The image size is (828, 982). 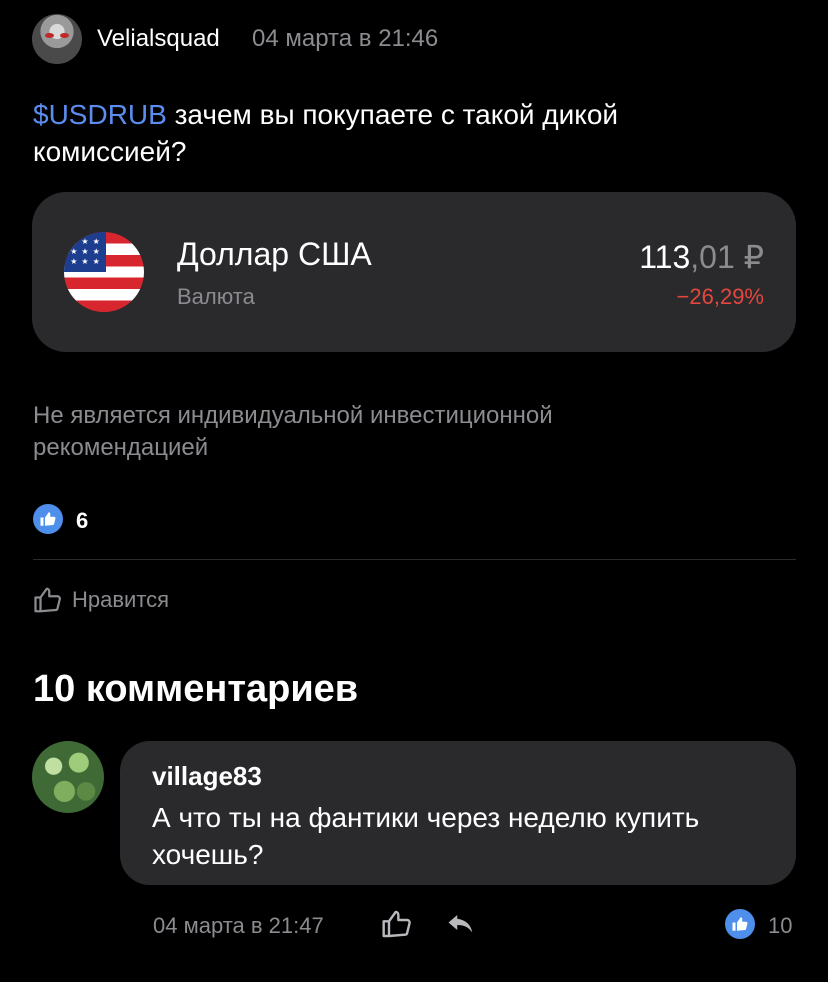 What do you see at coordinates (414, 559) in the screenshot?
I see `divider` at bounding box center [414, 559].